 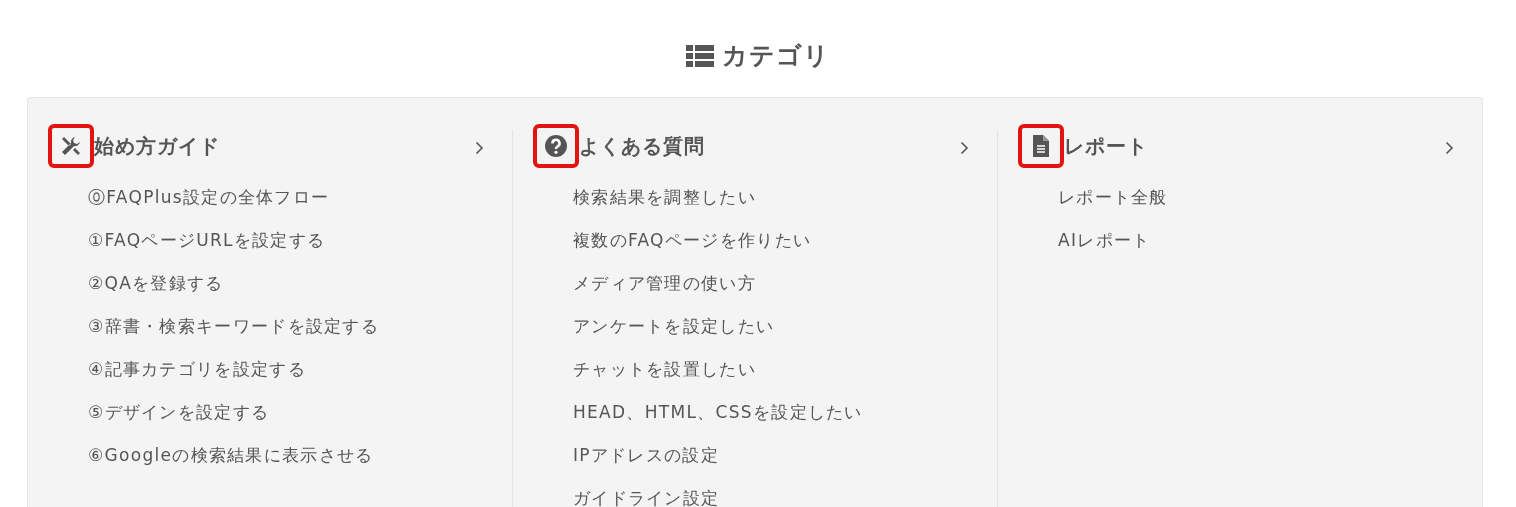 What do you see at coordinates (209, 197) in the screenshot?
I see `category-link: ⓪FAQPlus設定の全体フロー` at bounding box center [209, 197].